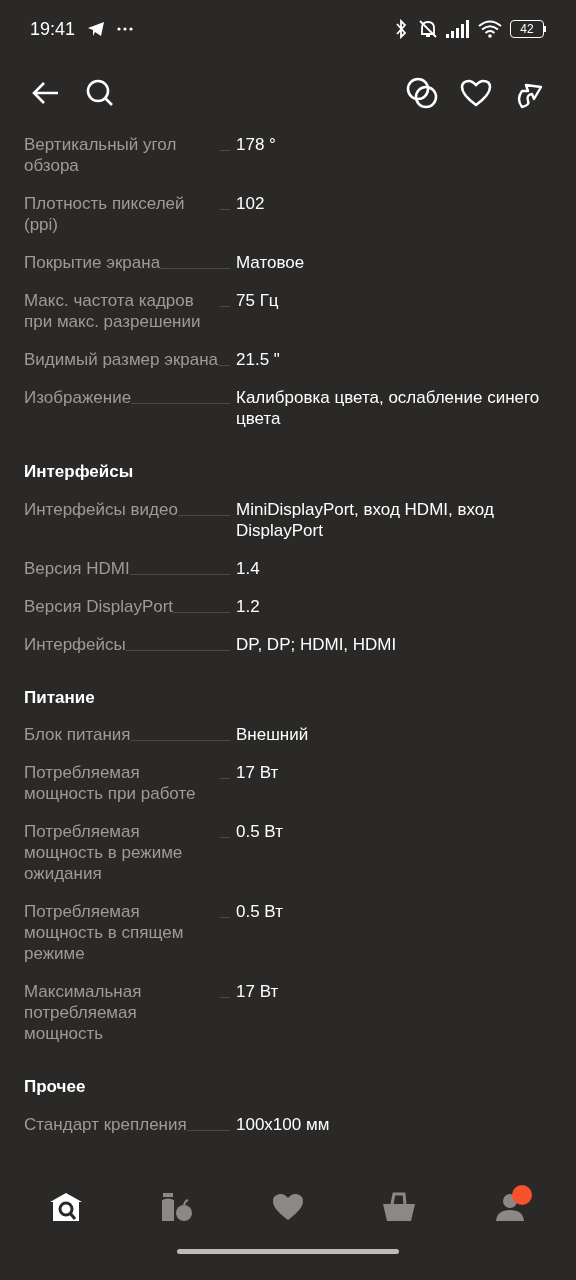 The image size is (576, 1280). What do you see at coordinates (510, 1207) in the screenshot?
I see `user-icon` at bounding box center [510, 1207].